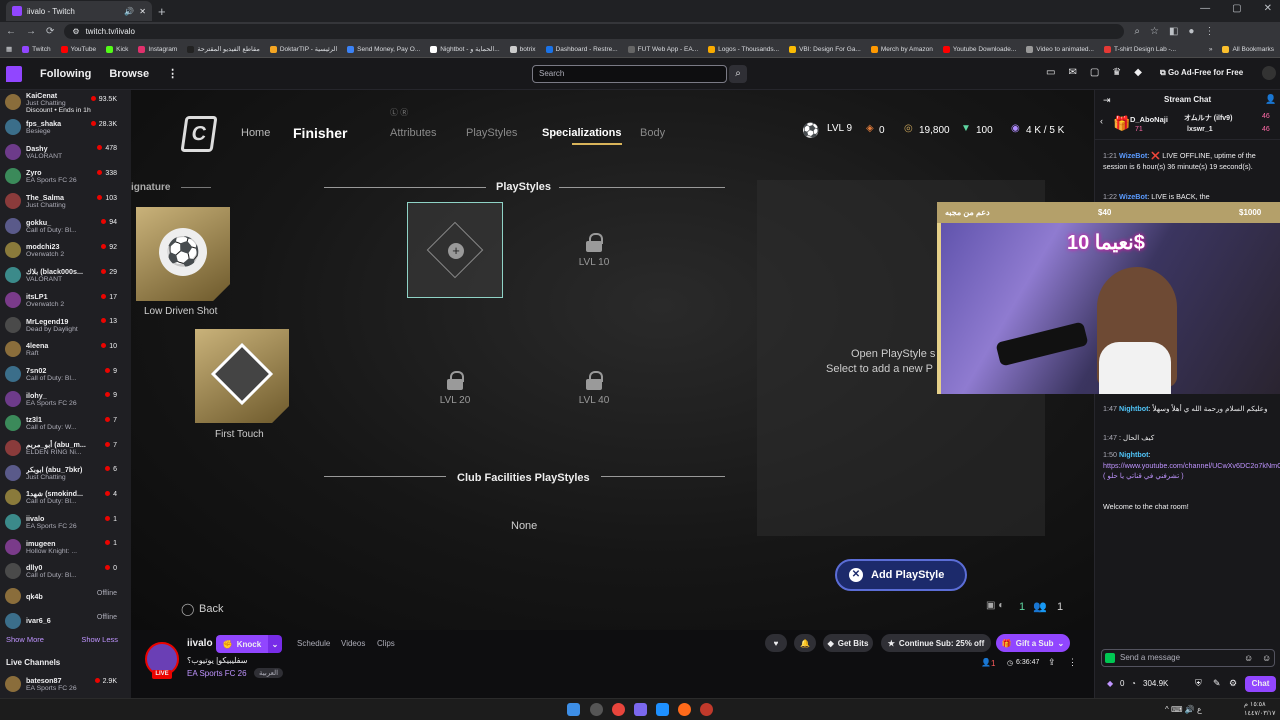  Describe the element at coordinates (901, 49) in the screenshot. I see `bookmark-item: Merch by Amazon` at that location.